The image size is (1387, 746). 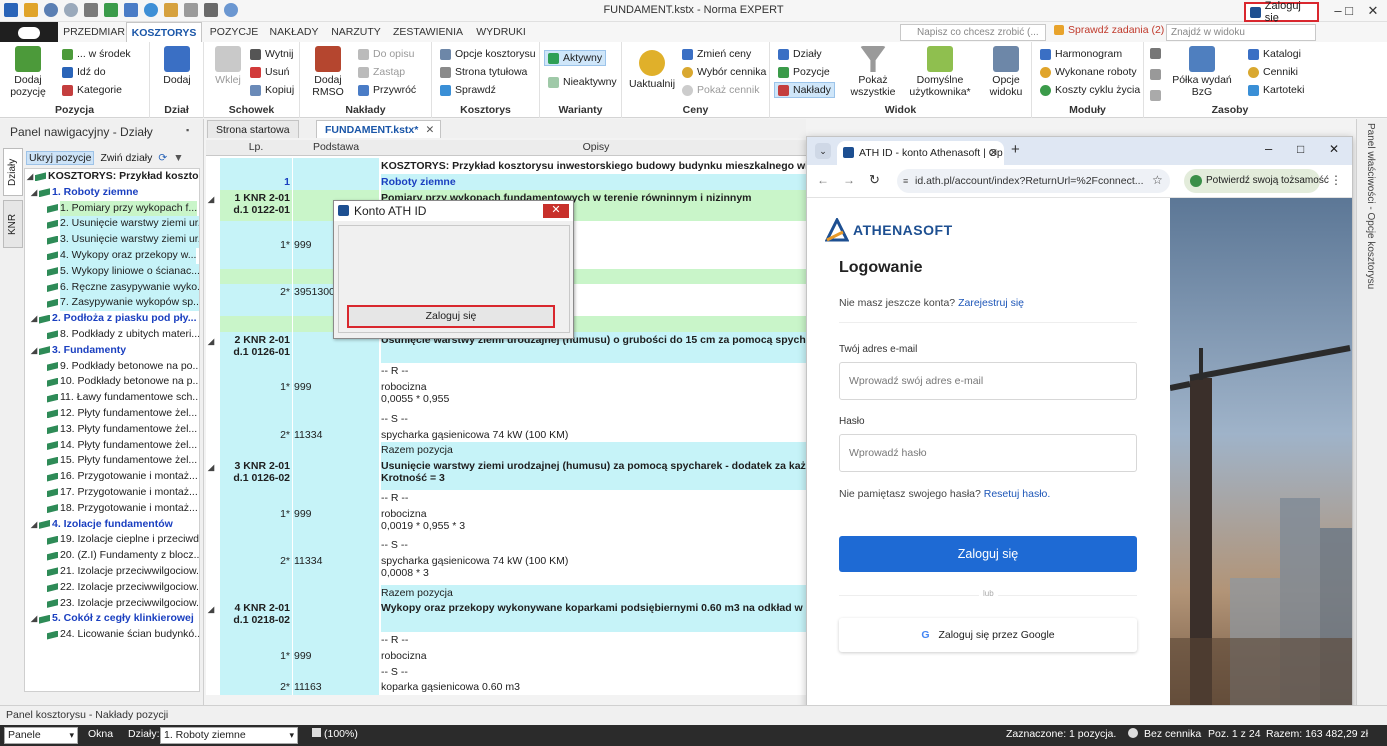 What do you see at coordinates (652, 70) in the screenshot?
I see `update-prices-button: Uaktualnij` at bounding box center [652, 70].